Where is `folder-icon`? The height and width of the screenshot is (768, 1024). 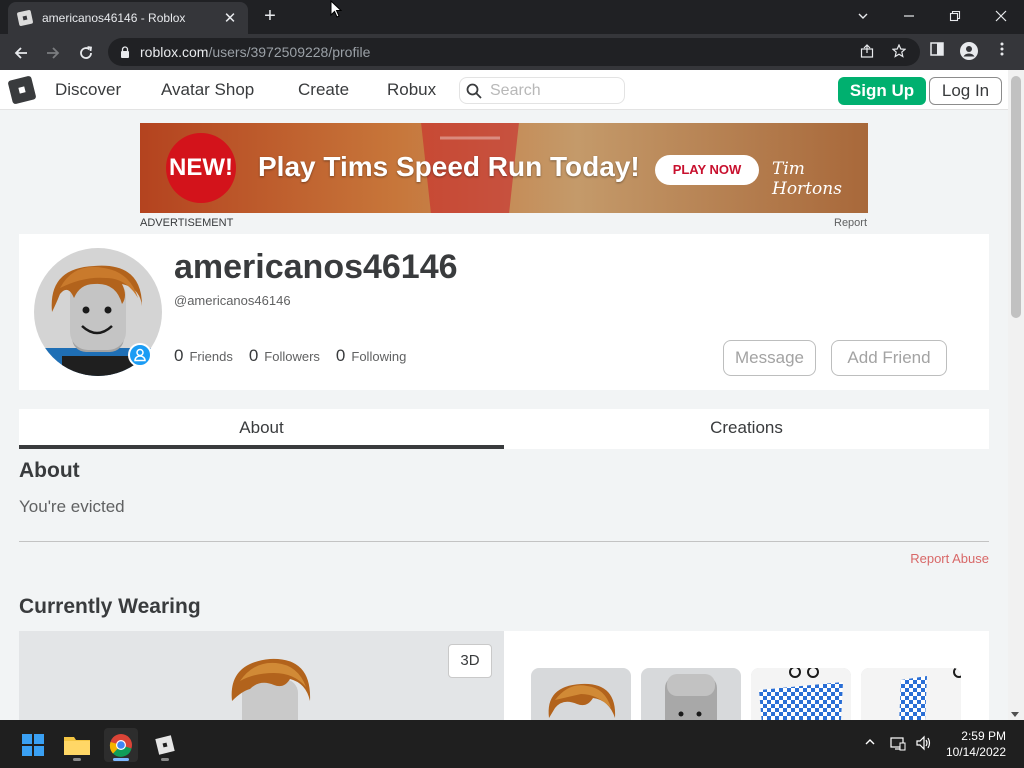
folder-icon is located at coordinates (77, 746).